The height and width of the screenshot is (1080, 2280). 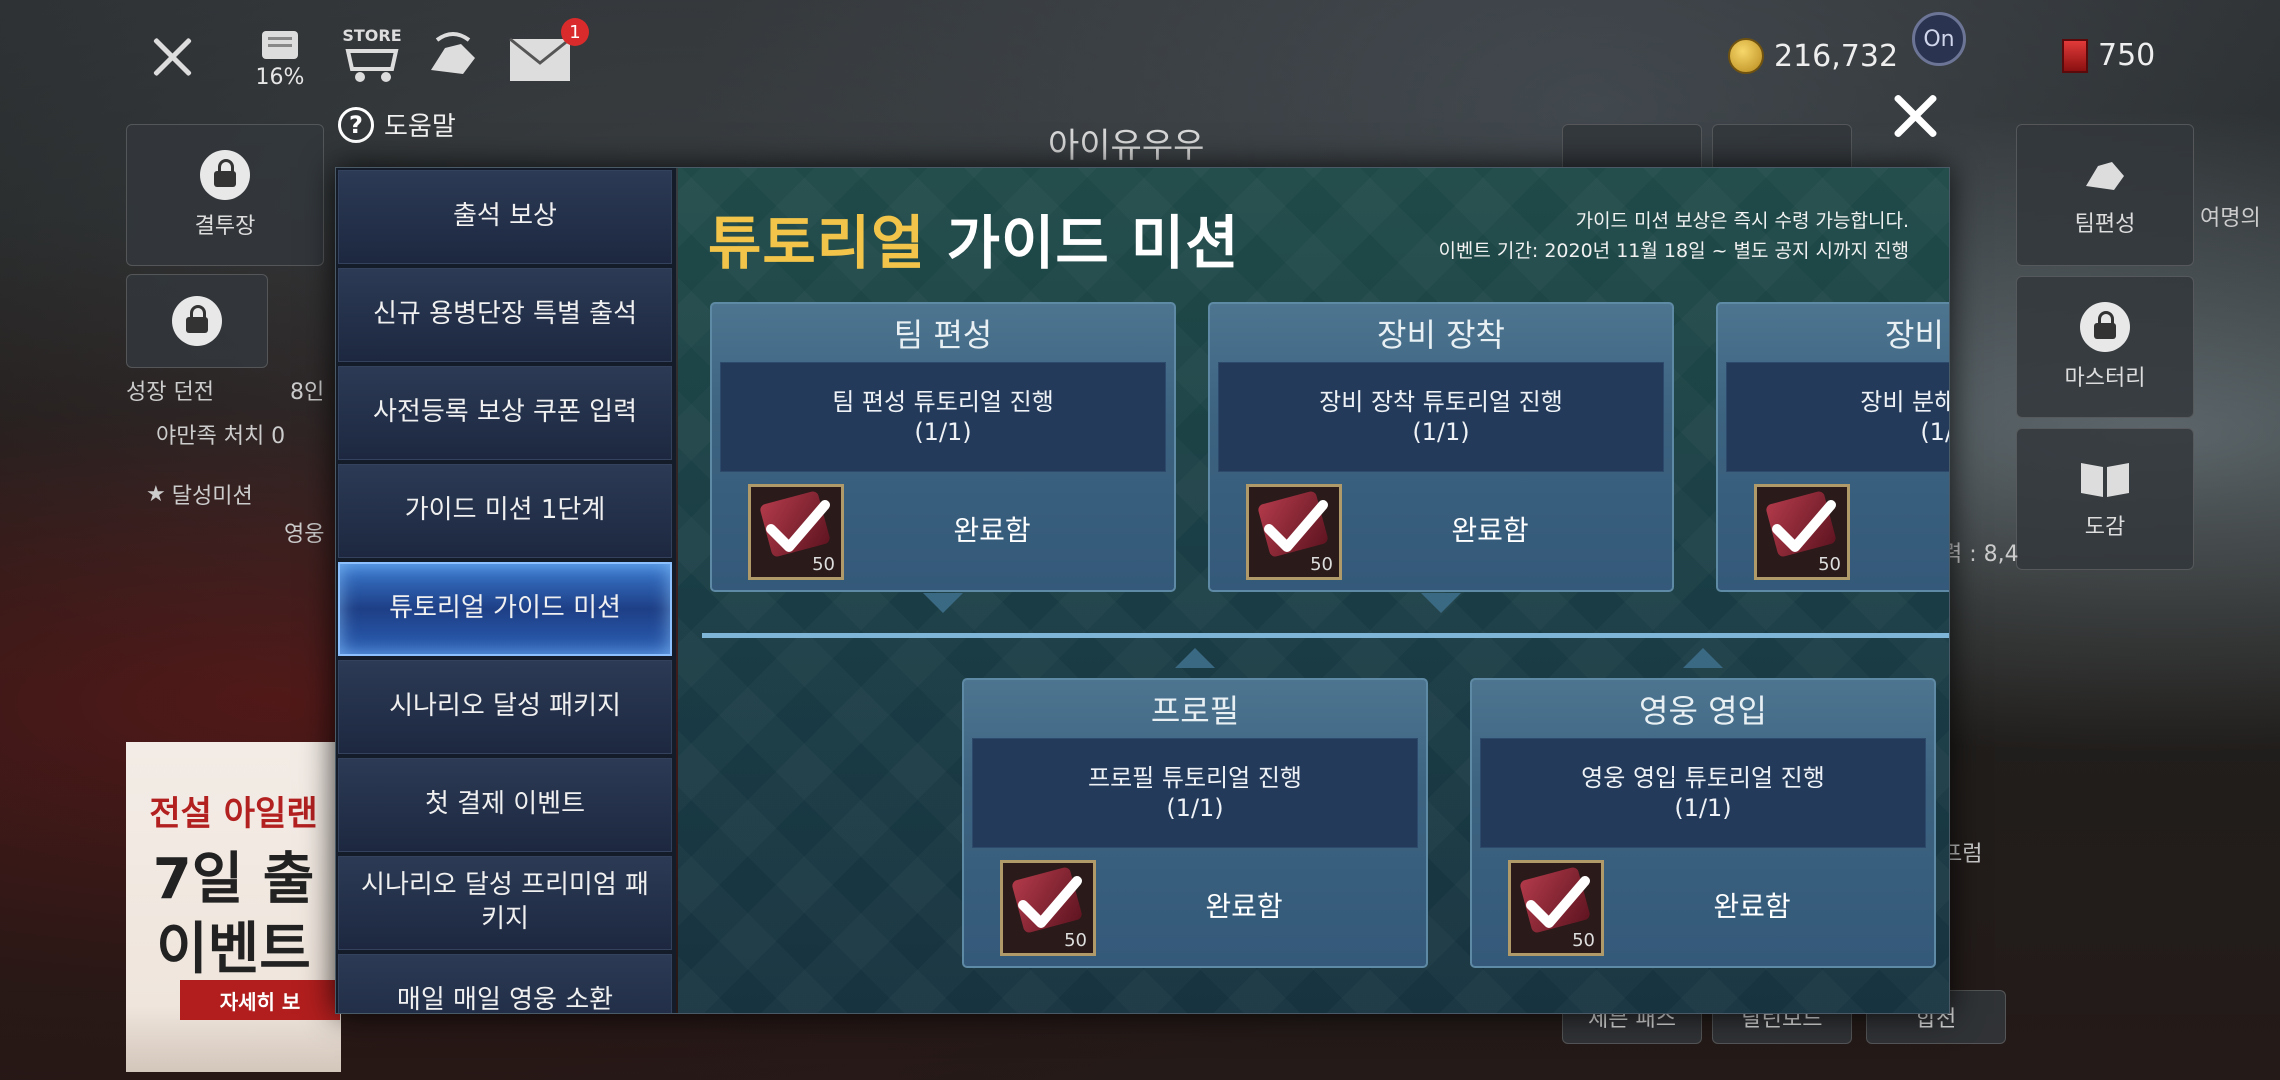 What do you see at coordinates (233, 814) in the screenshot?
I see `banner-line1: 전설 아일랜` at bounding box center [233, 814].